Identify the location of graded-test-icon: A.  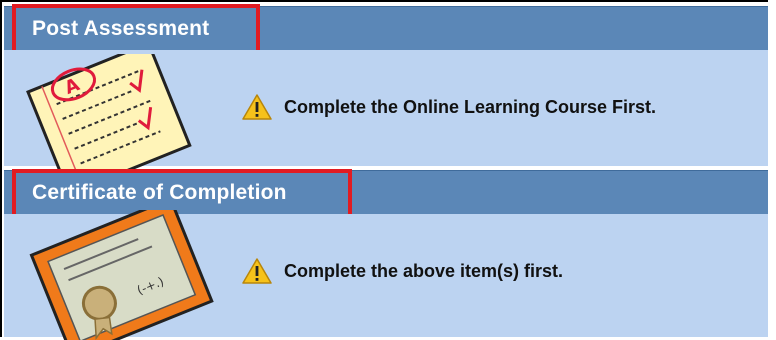
(109, 114).